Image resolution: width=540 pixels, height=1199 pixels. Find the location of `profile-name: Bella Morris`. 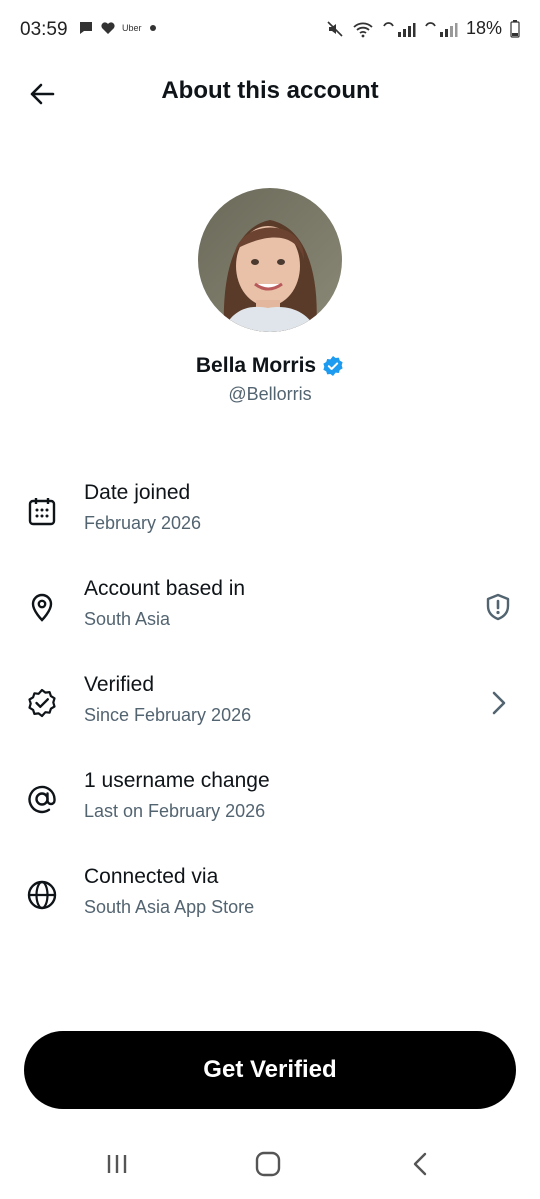

profile-name: Bella Morris is located at coordinates (256, 365).